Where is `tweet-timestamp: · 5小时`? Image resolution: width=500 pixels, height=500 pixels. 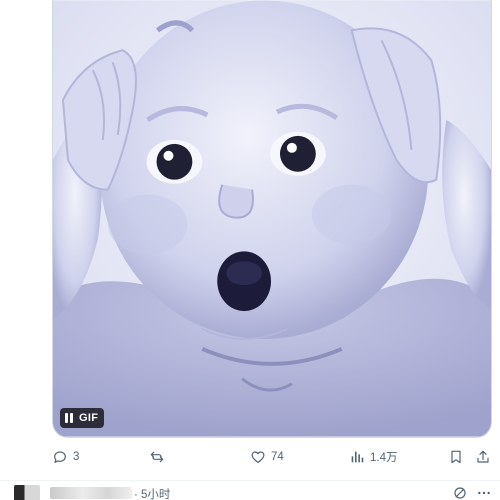 tweet-timestamp: · 5小时 is located at coordinates (152, 493).